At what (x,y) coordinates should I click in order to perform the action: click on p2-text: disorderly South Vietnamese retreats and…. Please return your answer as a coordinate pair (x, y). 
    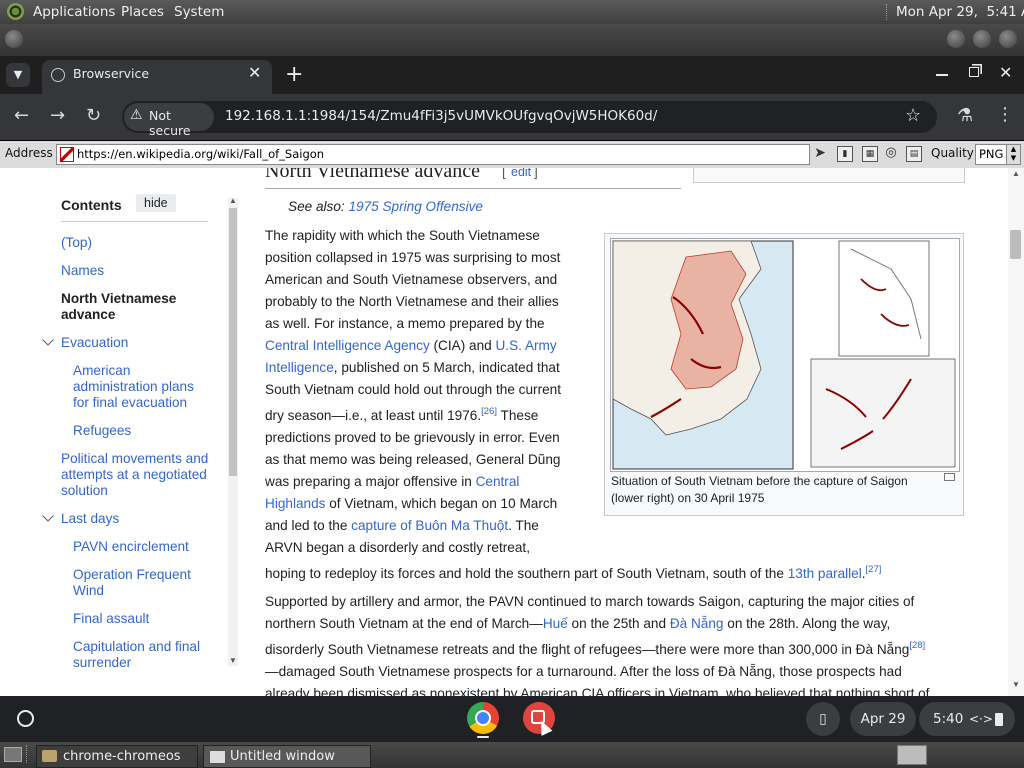
    Looking at the image, I should click on (587, 649).